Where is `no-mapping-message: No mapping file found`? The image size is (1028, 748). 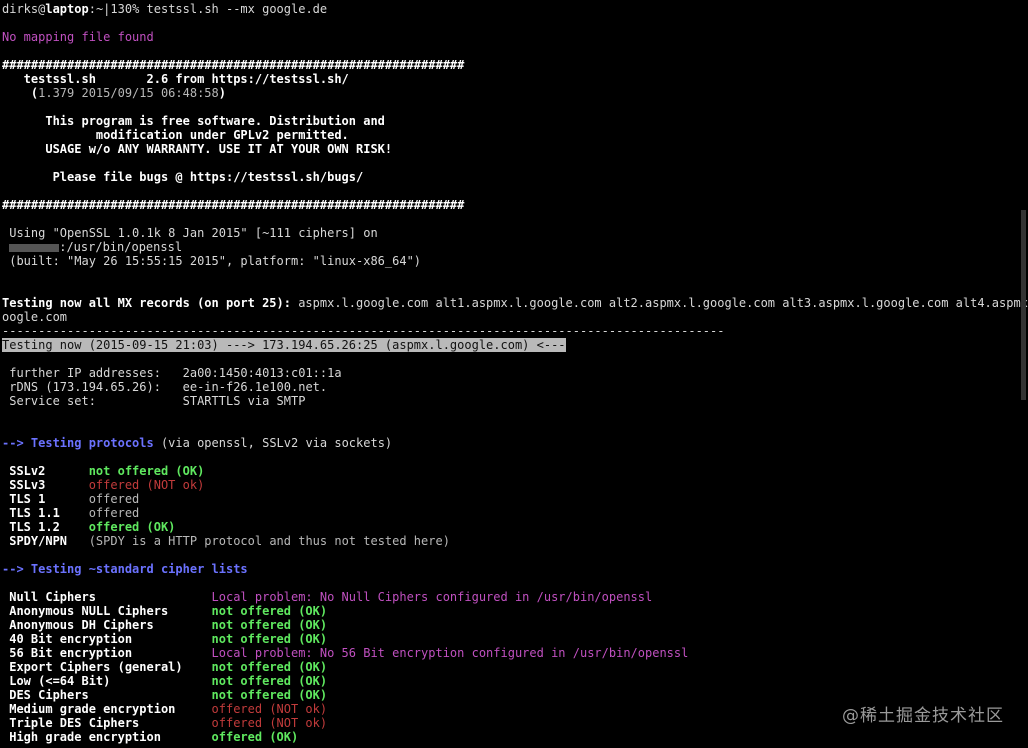 no-mapping-message: No mapping file found is located at coordinates (78, 37).